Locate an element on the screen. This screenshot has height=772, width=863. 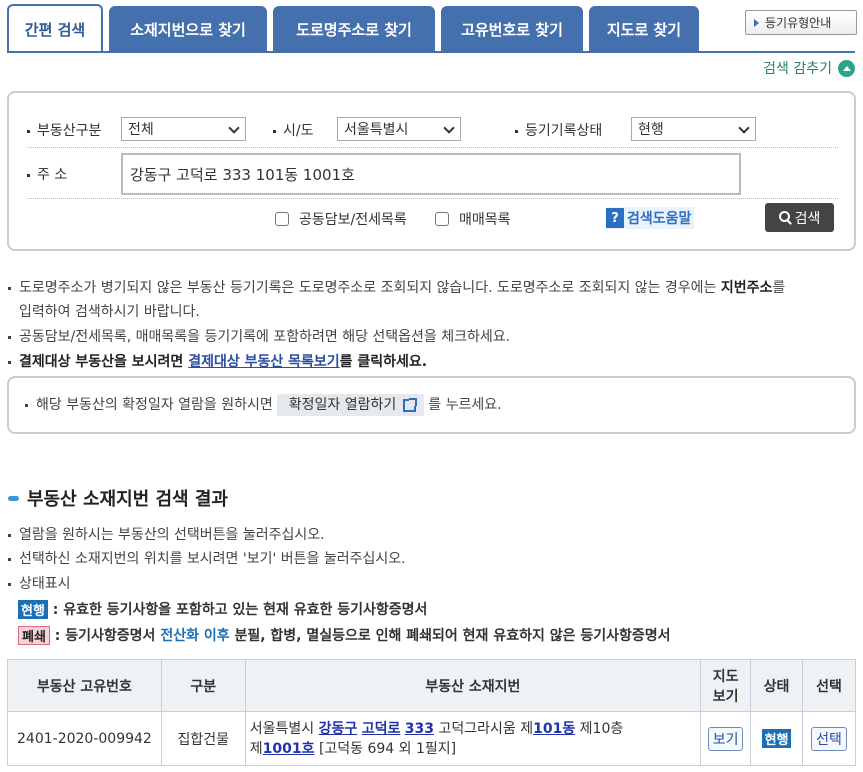
cell-kind: 집합건물 is located at coordinates (203, 738).